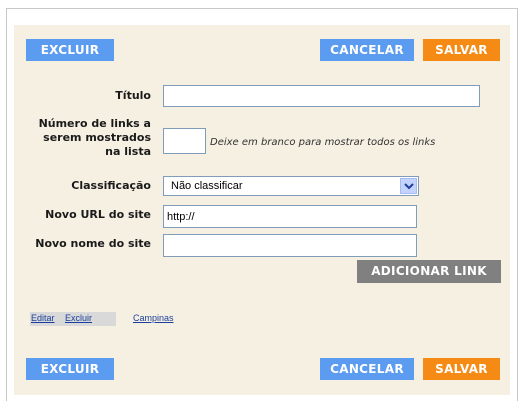 The width and height of the screenshot is (523, 403). Describe the element at coordinates (78, 318) in the screenshot. I see `delete-link: Excluir` at that location.